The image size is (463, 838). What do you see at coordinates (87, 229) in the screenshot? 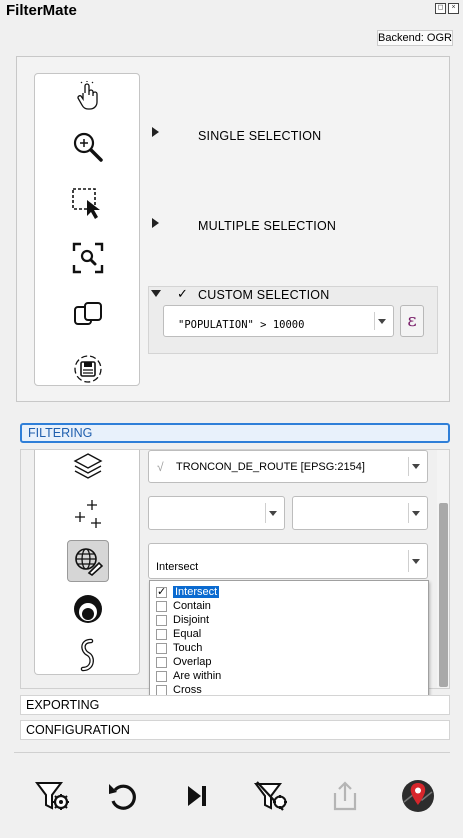
I see `selection-tool-column` at bounding box center [87, 229].